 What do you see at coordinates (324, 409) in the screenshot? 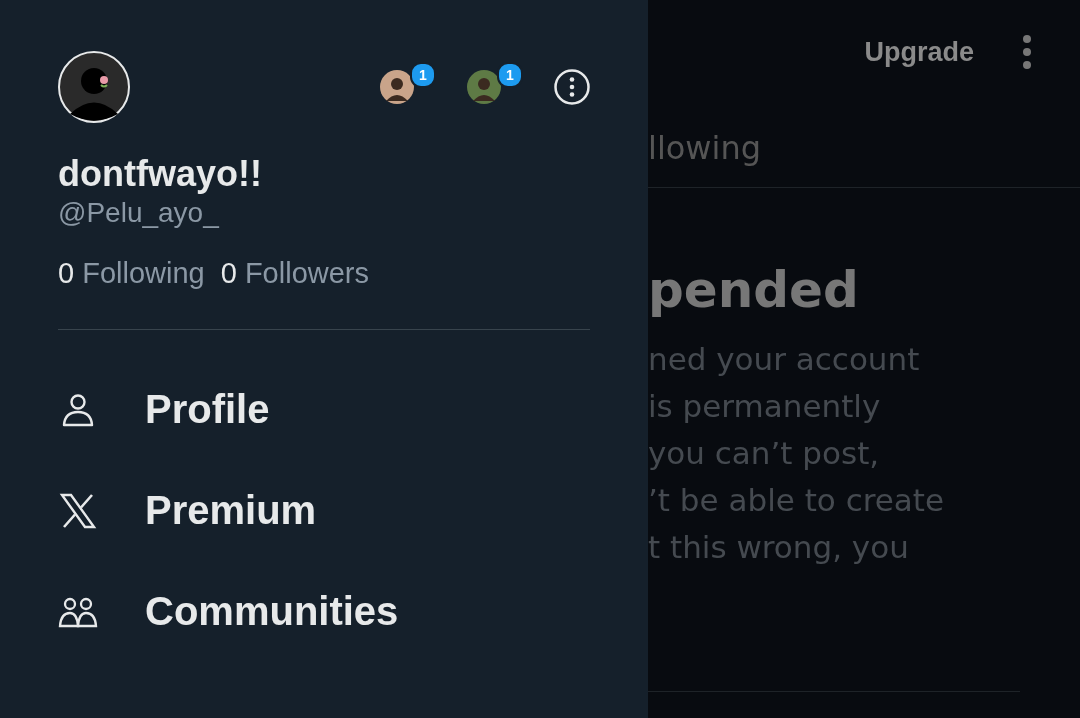
I see `menu-item: Profile` at bounding box center [324, 409].